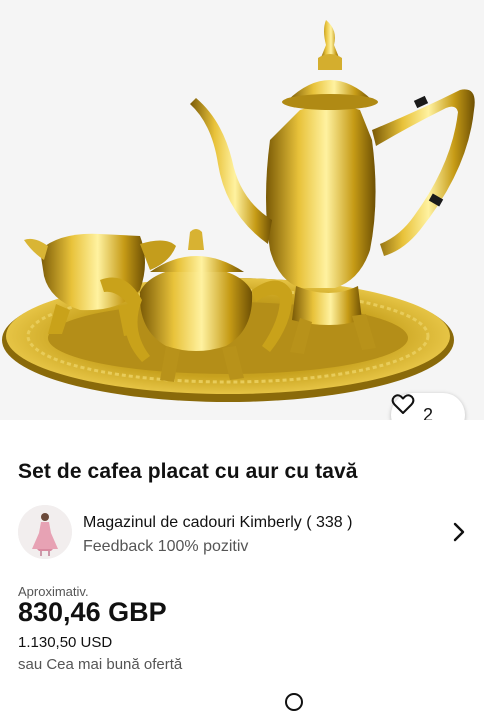 The height and width of the screenshot is (711, 484). Describe the element at coordinates (217, 523) in the screenshot. I see `seller-name: Magazinul de cadouri Kimberly ( 338 )` at that location.